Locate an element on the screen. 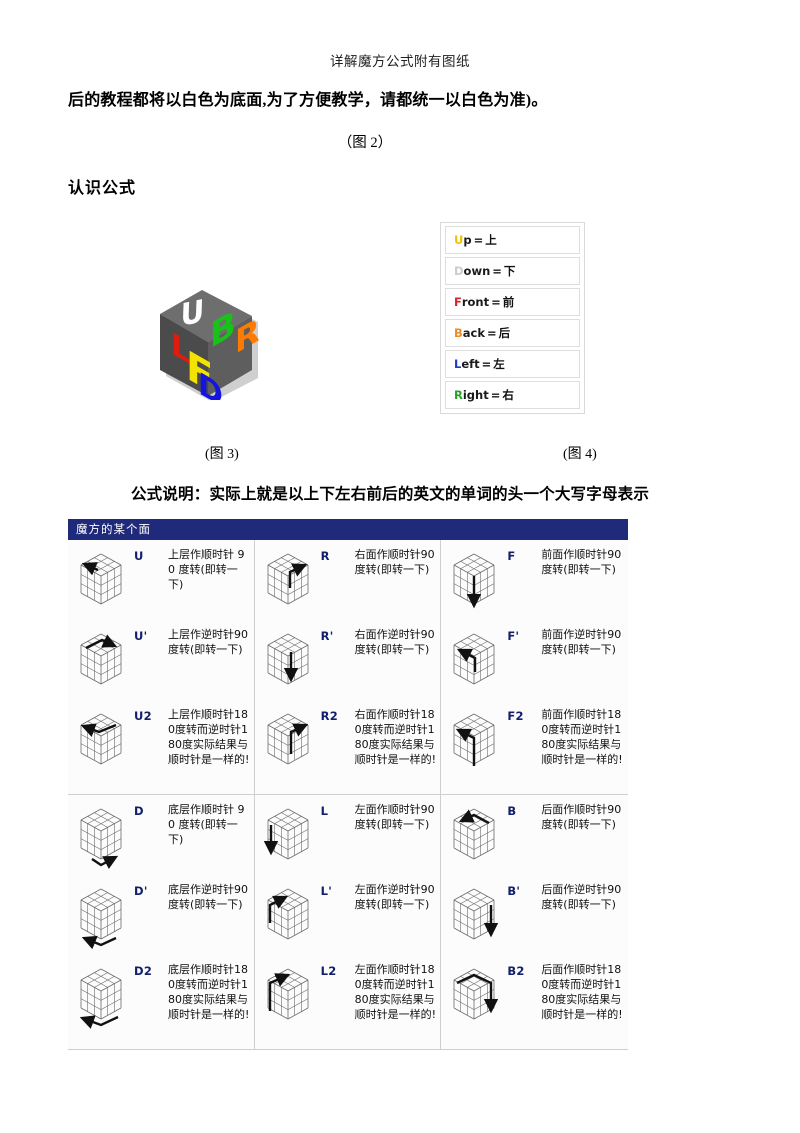  move-code-label: F is located at coordinates (511, 556).